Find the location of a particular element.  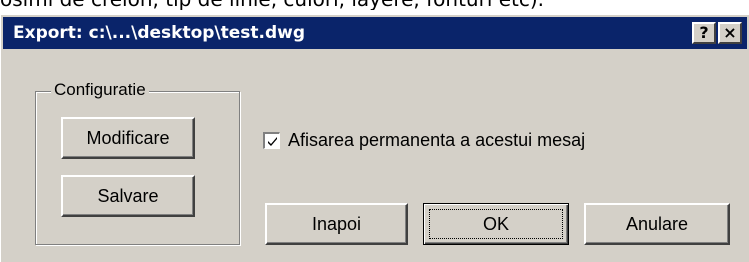

focus-indicator is located at coordinates (496, 224).